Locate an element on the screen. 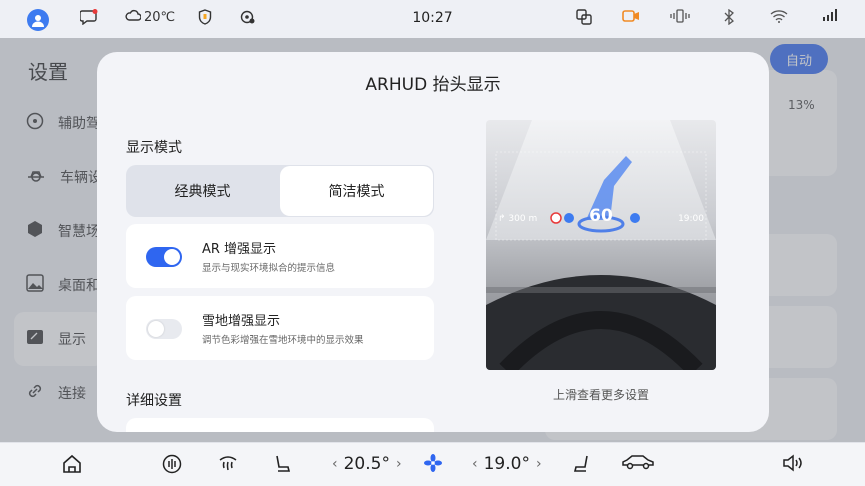  mode-classic-tab: 经典模式 is located at coordinates (202, 191).